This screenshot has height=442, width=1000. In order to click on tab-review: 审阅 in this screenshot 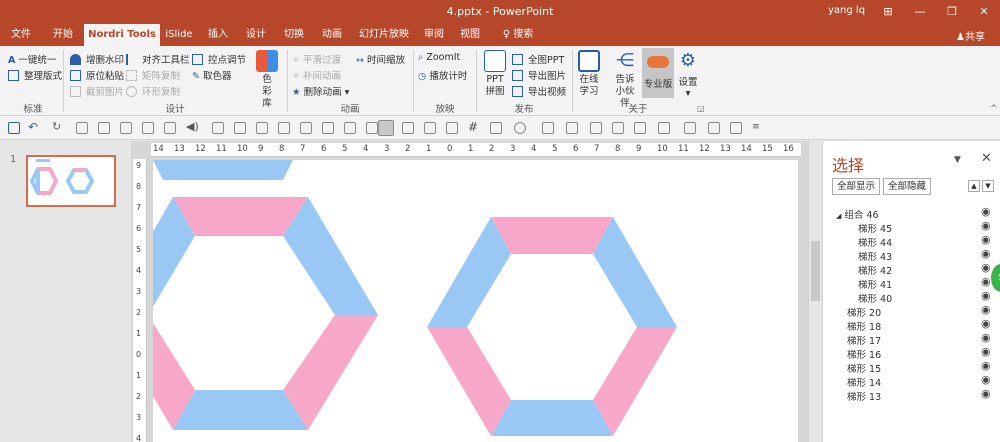, I will do `click(434, 35)`.